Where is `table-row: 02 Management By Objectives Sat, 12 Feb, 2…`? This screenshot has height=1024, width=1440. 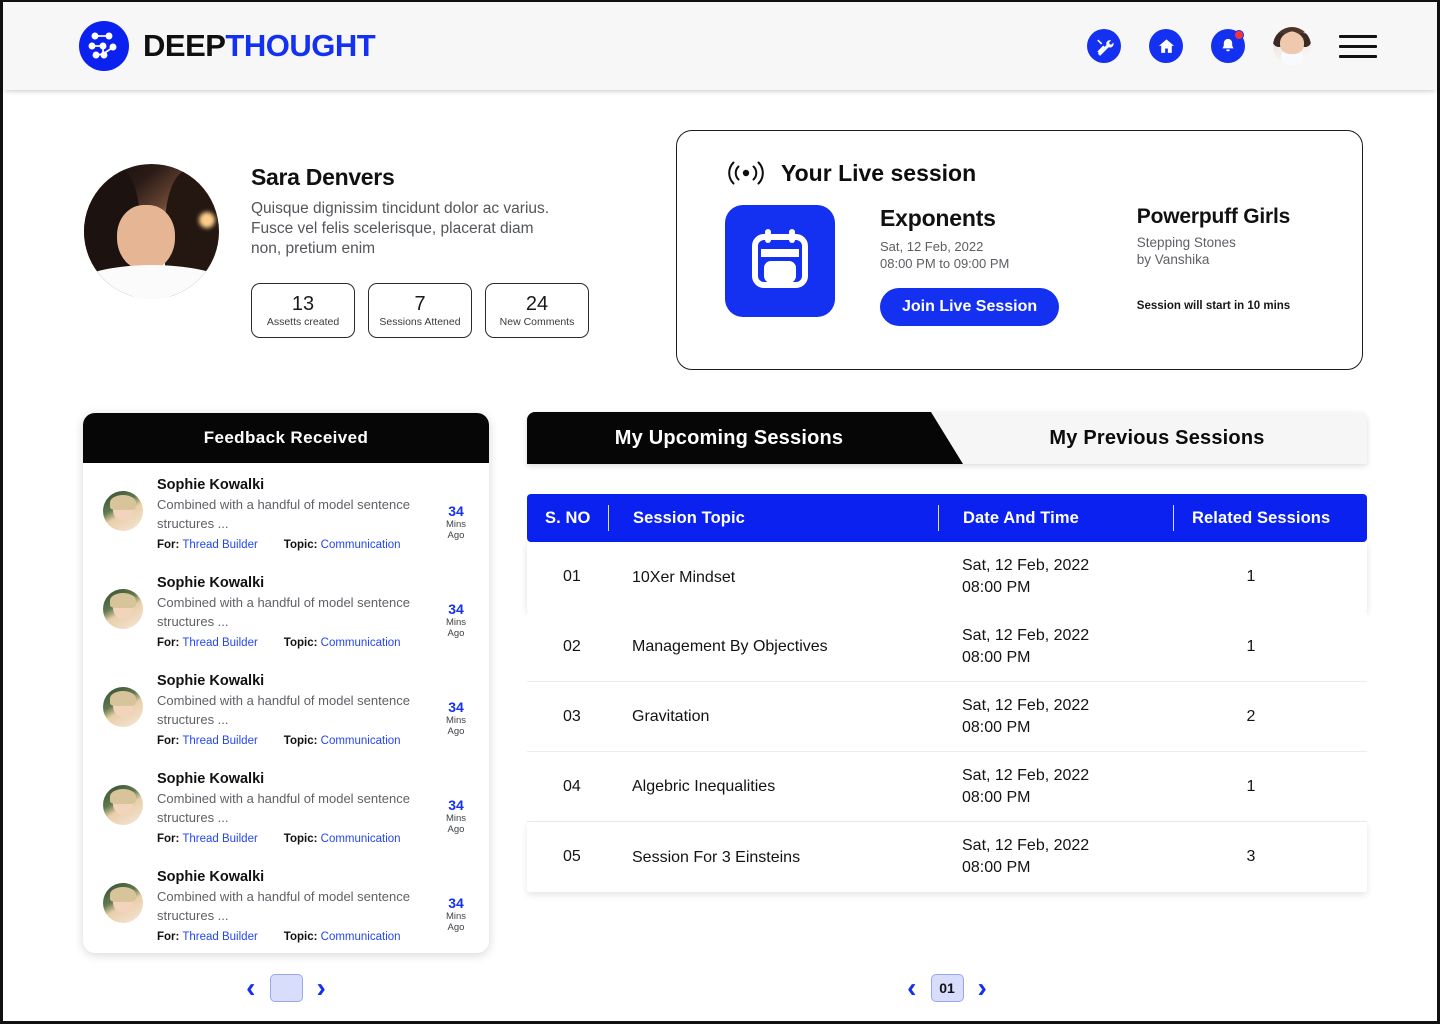
table-row: 02 Management By Objectives Sat, 12 Feb, 2… is located at coordinates (947, 647).